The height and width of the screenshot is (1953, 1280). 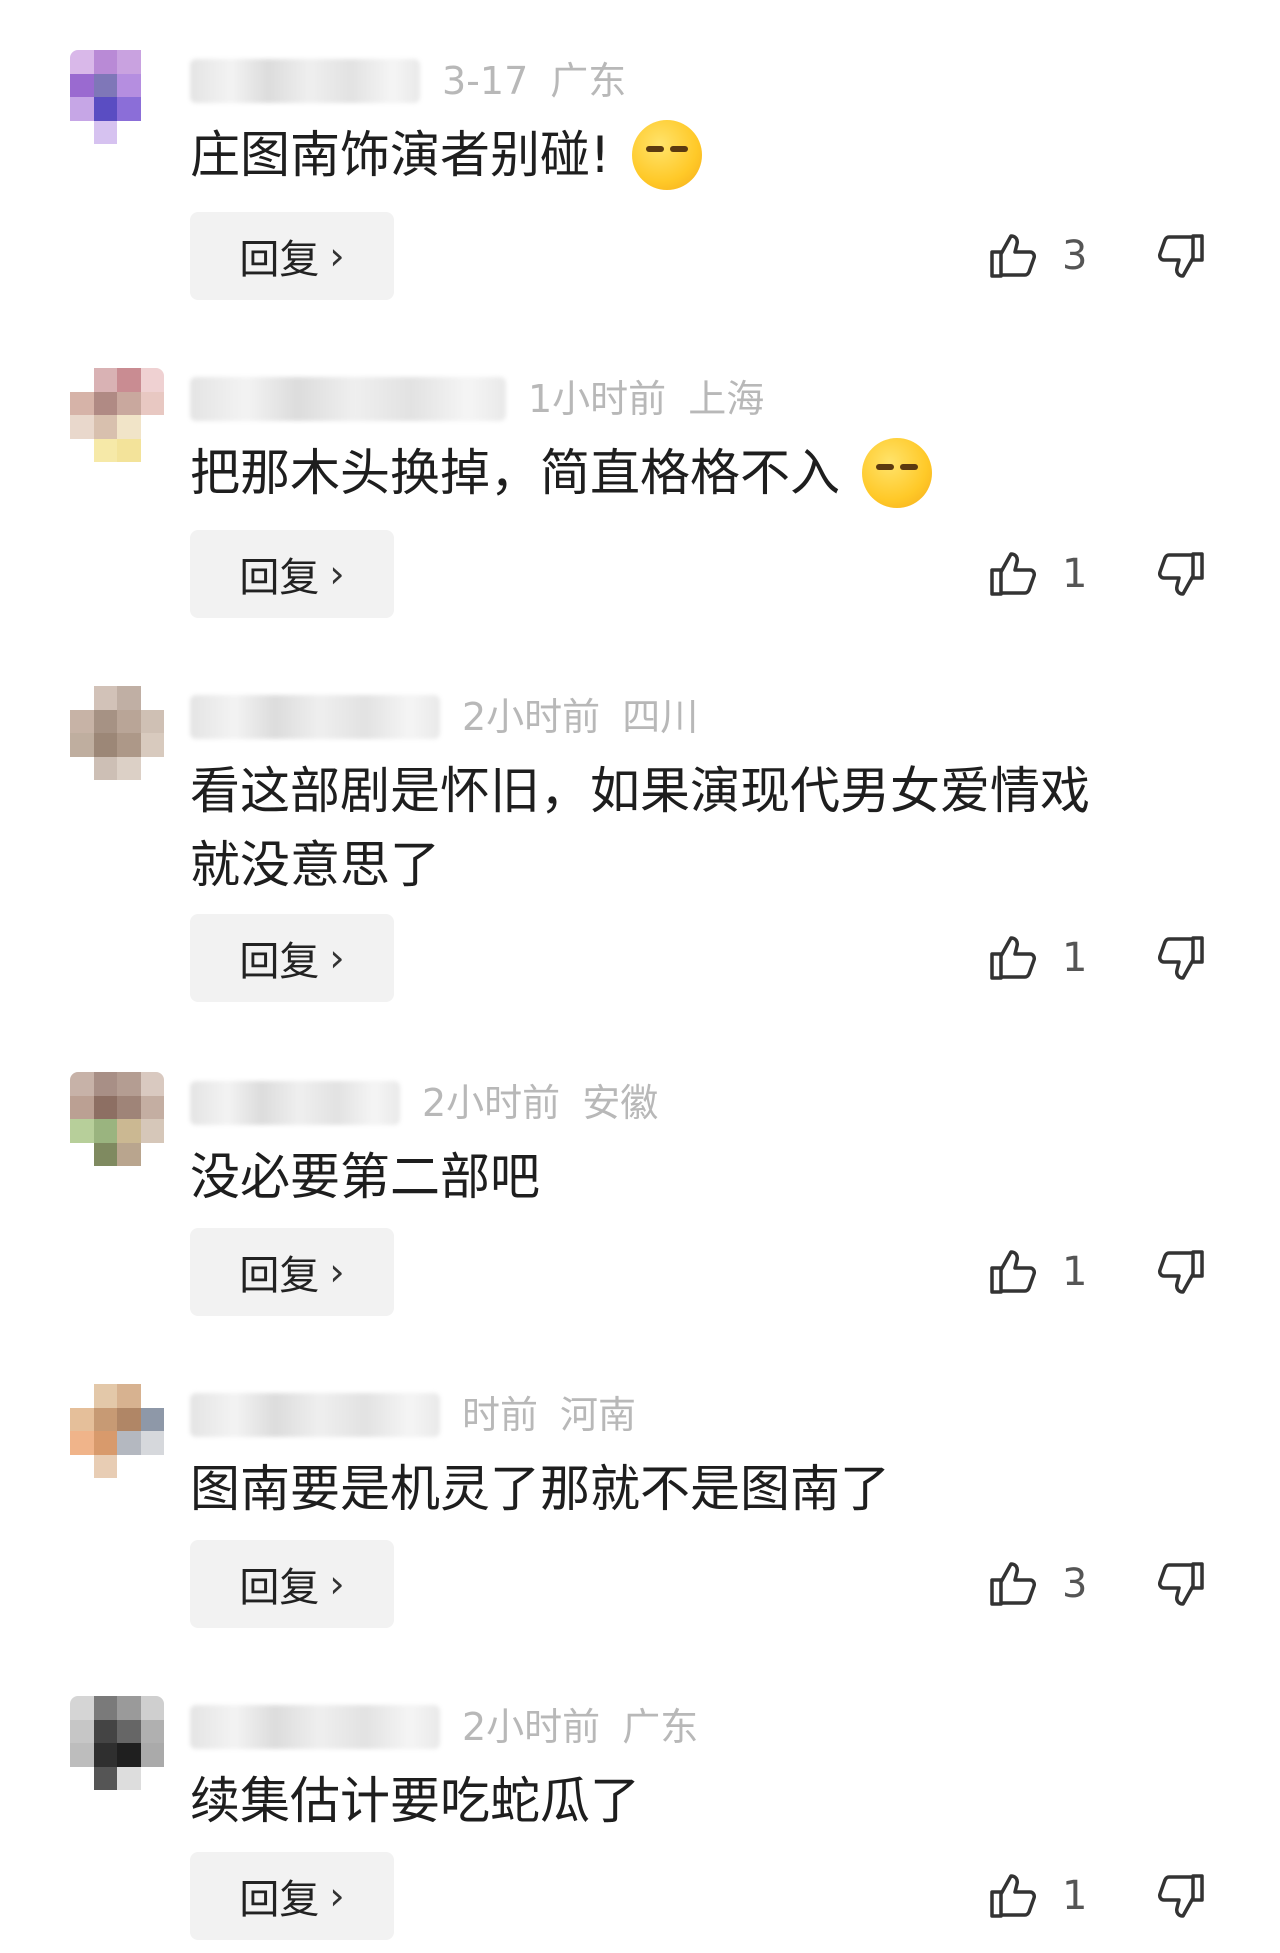 I want to click on smirk-emoji-icon, so click(x=667, y=154).